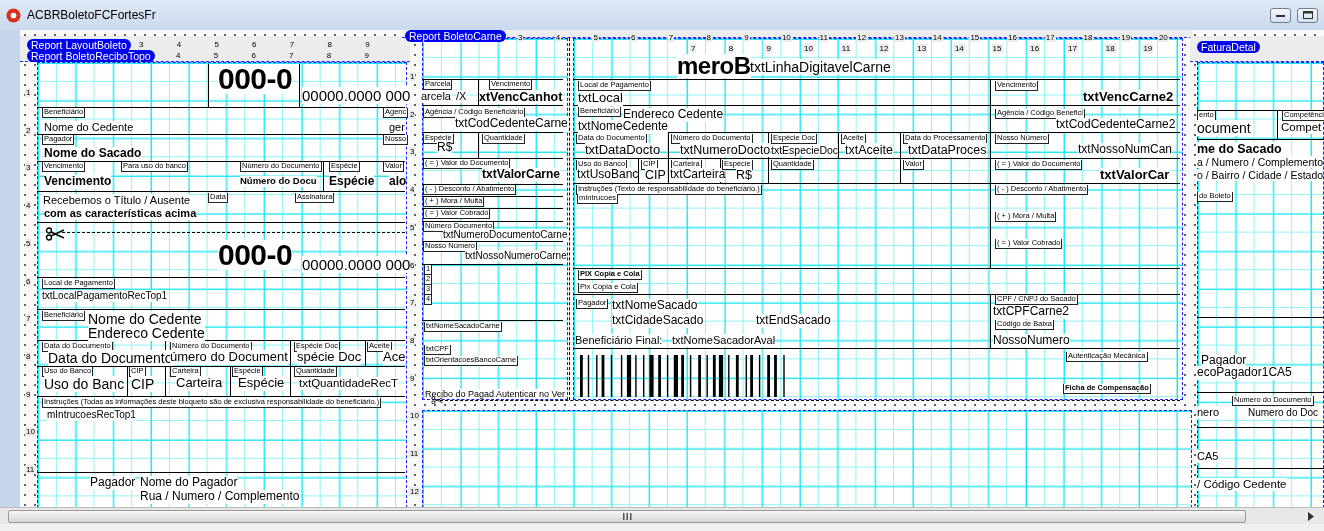  I want to click on field-text: txtNossoNumCan, so click(1125, 150).